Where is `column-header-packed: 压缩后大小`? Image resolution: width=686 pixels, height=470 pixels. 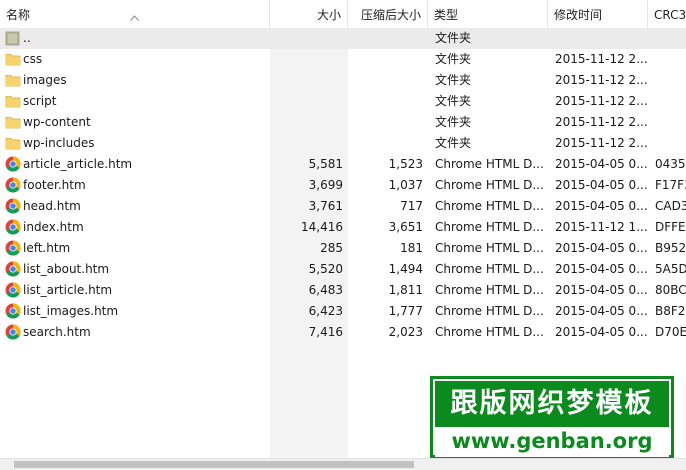
column-header-packed: 压缩后大小 is located at coordinates (388, 14).